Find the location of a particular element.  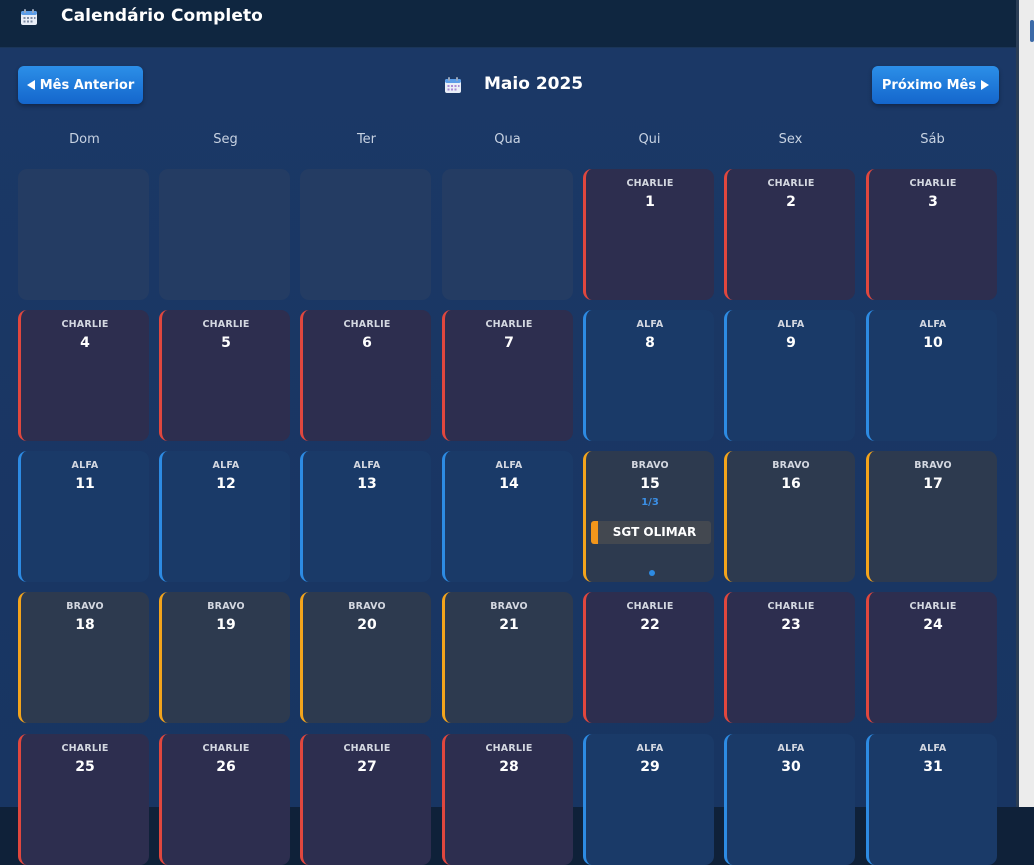

calendar-day-cell: CHARLIE 25 is located at coordinates (83, 799).